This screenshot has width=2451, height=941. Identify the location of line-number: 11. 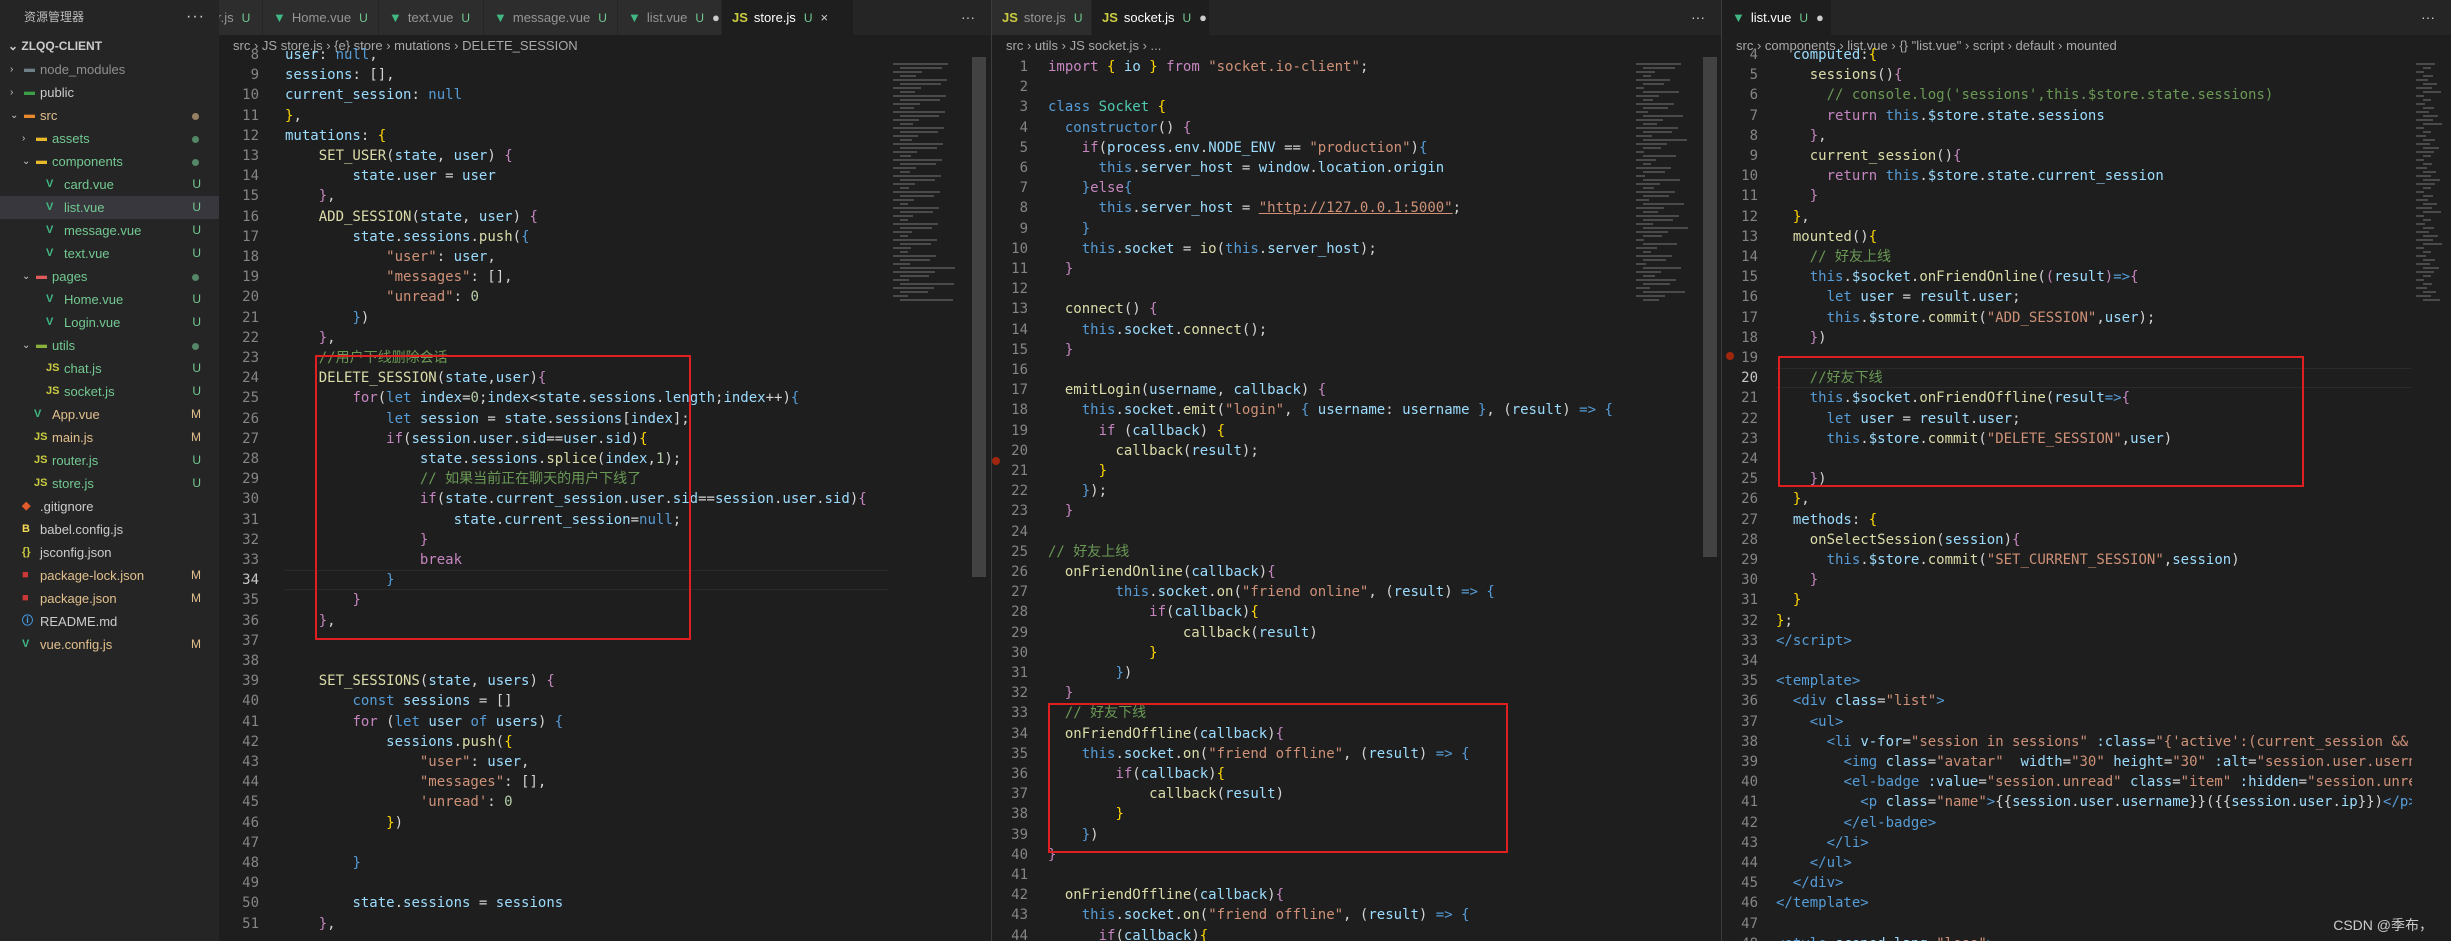
(1019, 269).